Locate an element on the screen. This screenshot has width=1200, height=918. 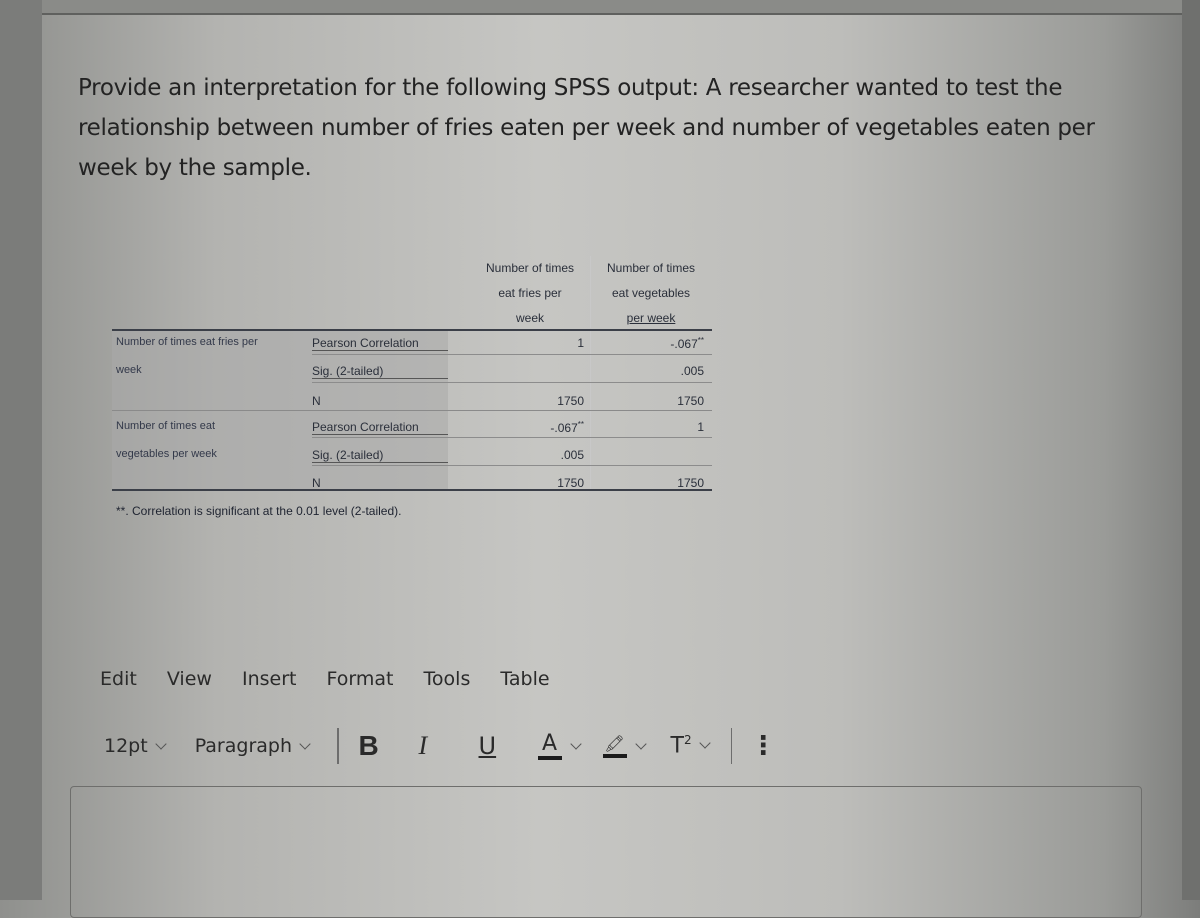
superscript-glyph: T is located at coordinates (677, 746).